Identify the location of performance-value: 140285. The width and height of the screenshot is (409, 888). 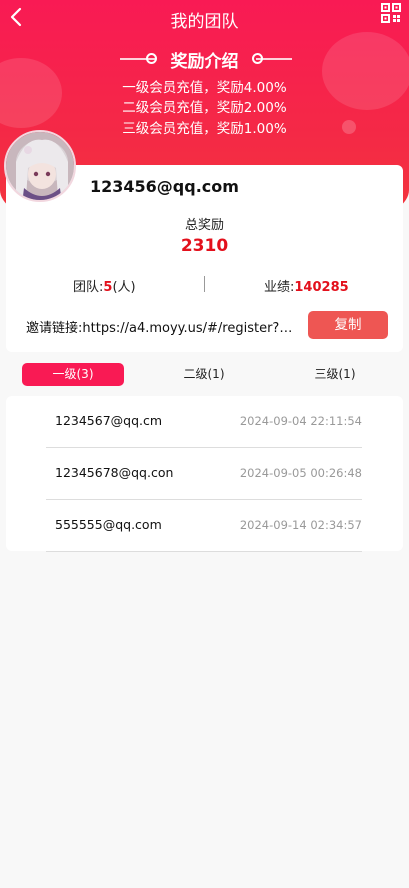
(321, 287).